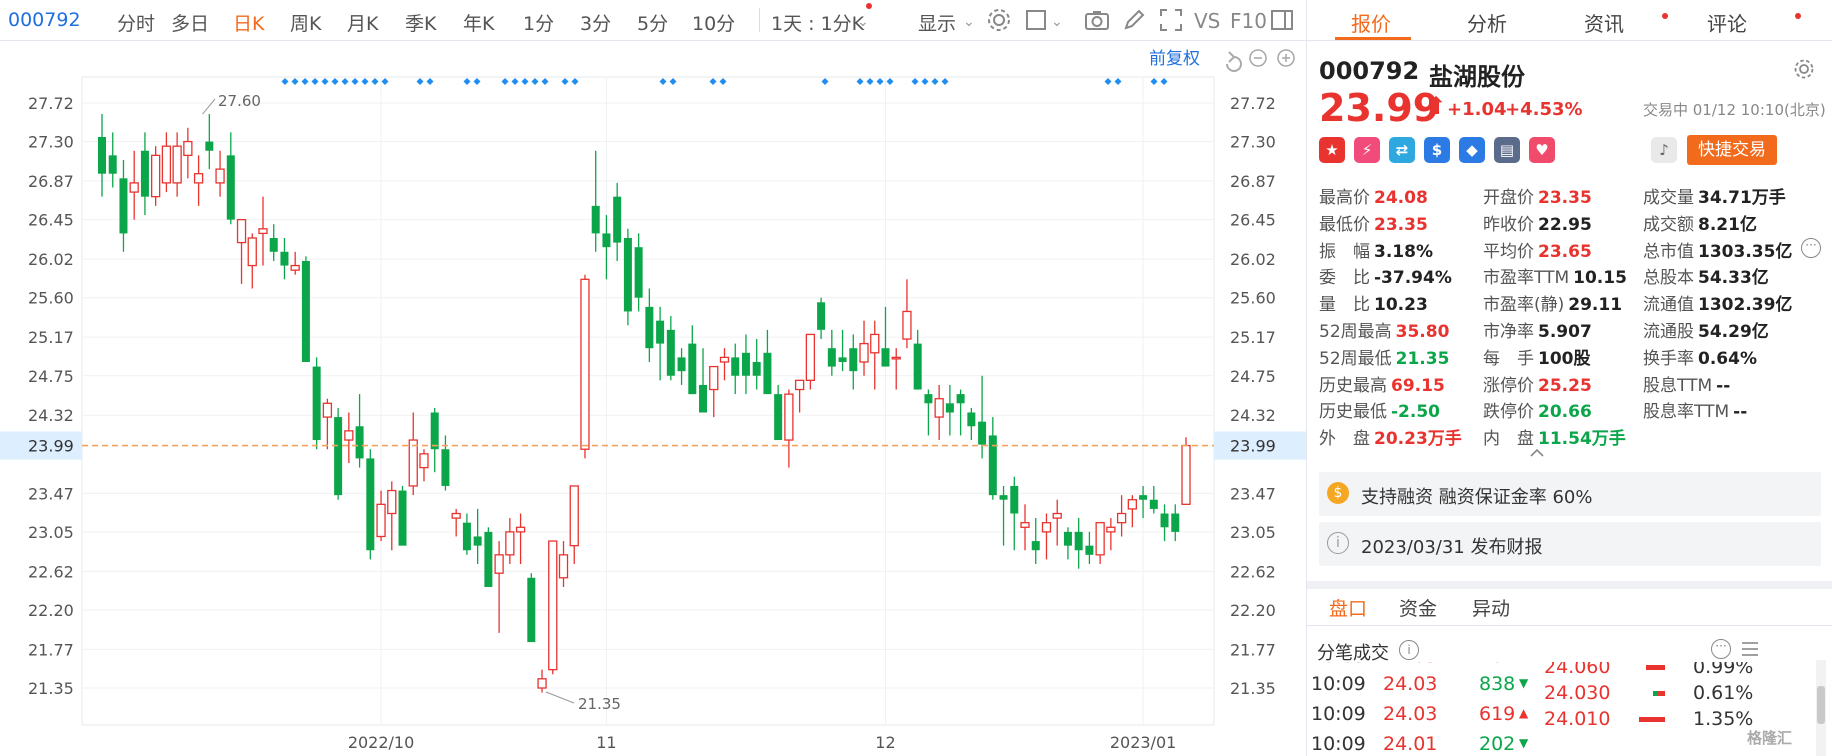 The image size is (1832, 756). What do you see at coordinates (190, 22) in the screenshot?
I see `tab-multiday: 多日` at bounding box center [190, 22].